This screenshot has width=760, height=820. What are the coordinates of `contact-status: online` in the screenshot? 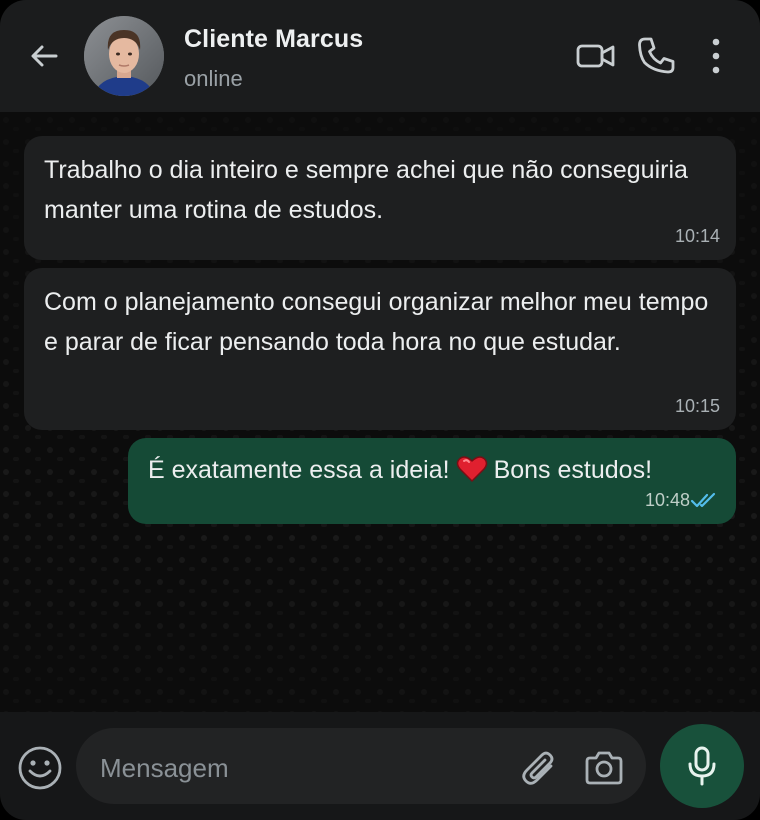 It's located at (213, 78).